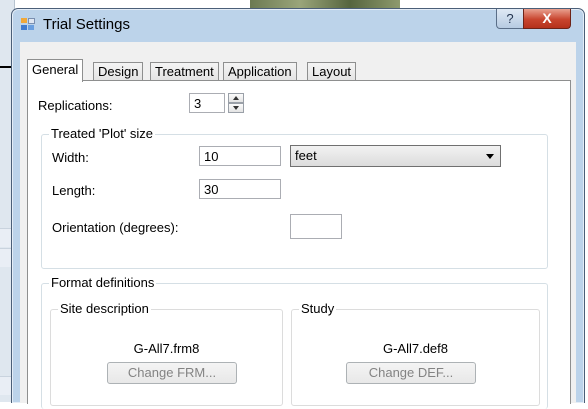  What do you see at coordinates (75, 105) in the screenshot?
I see `replications-label: Replications:` at bounding box center [75, 105].